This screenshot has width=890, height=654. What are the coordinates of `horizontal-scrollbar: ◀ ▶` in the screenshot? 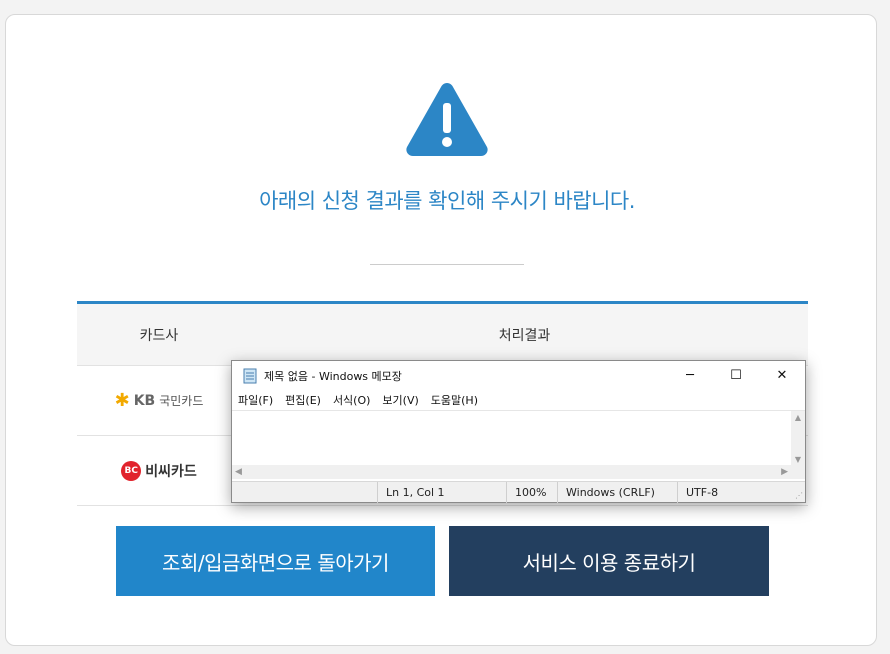 It's located at (511, 472).